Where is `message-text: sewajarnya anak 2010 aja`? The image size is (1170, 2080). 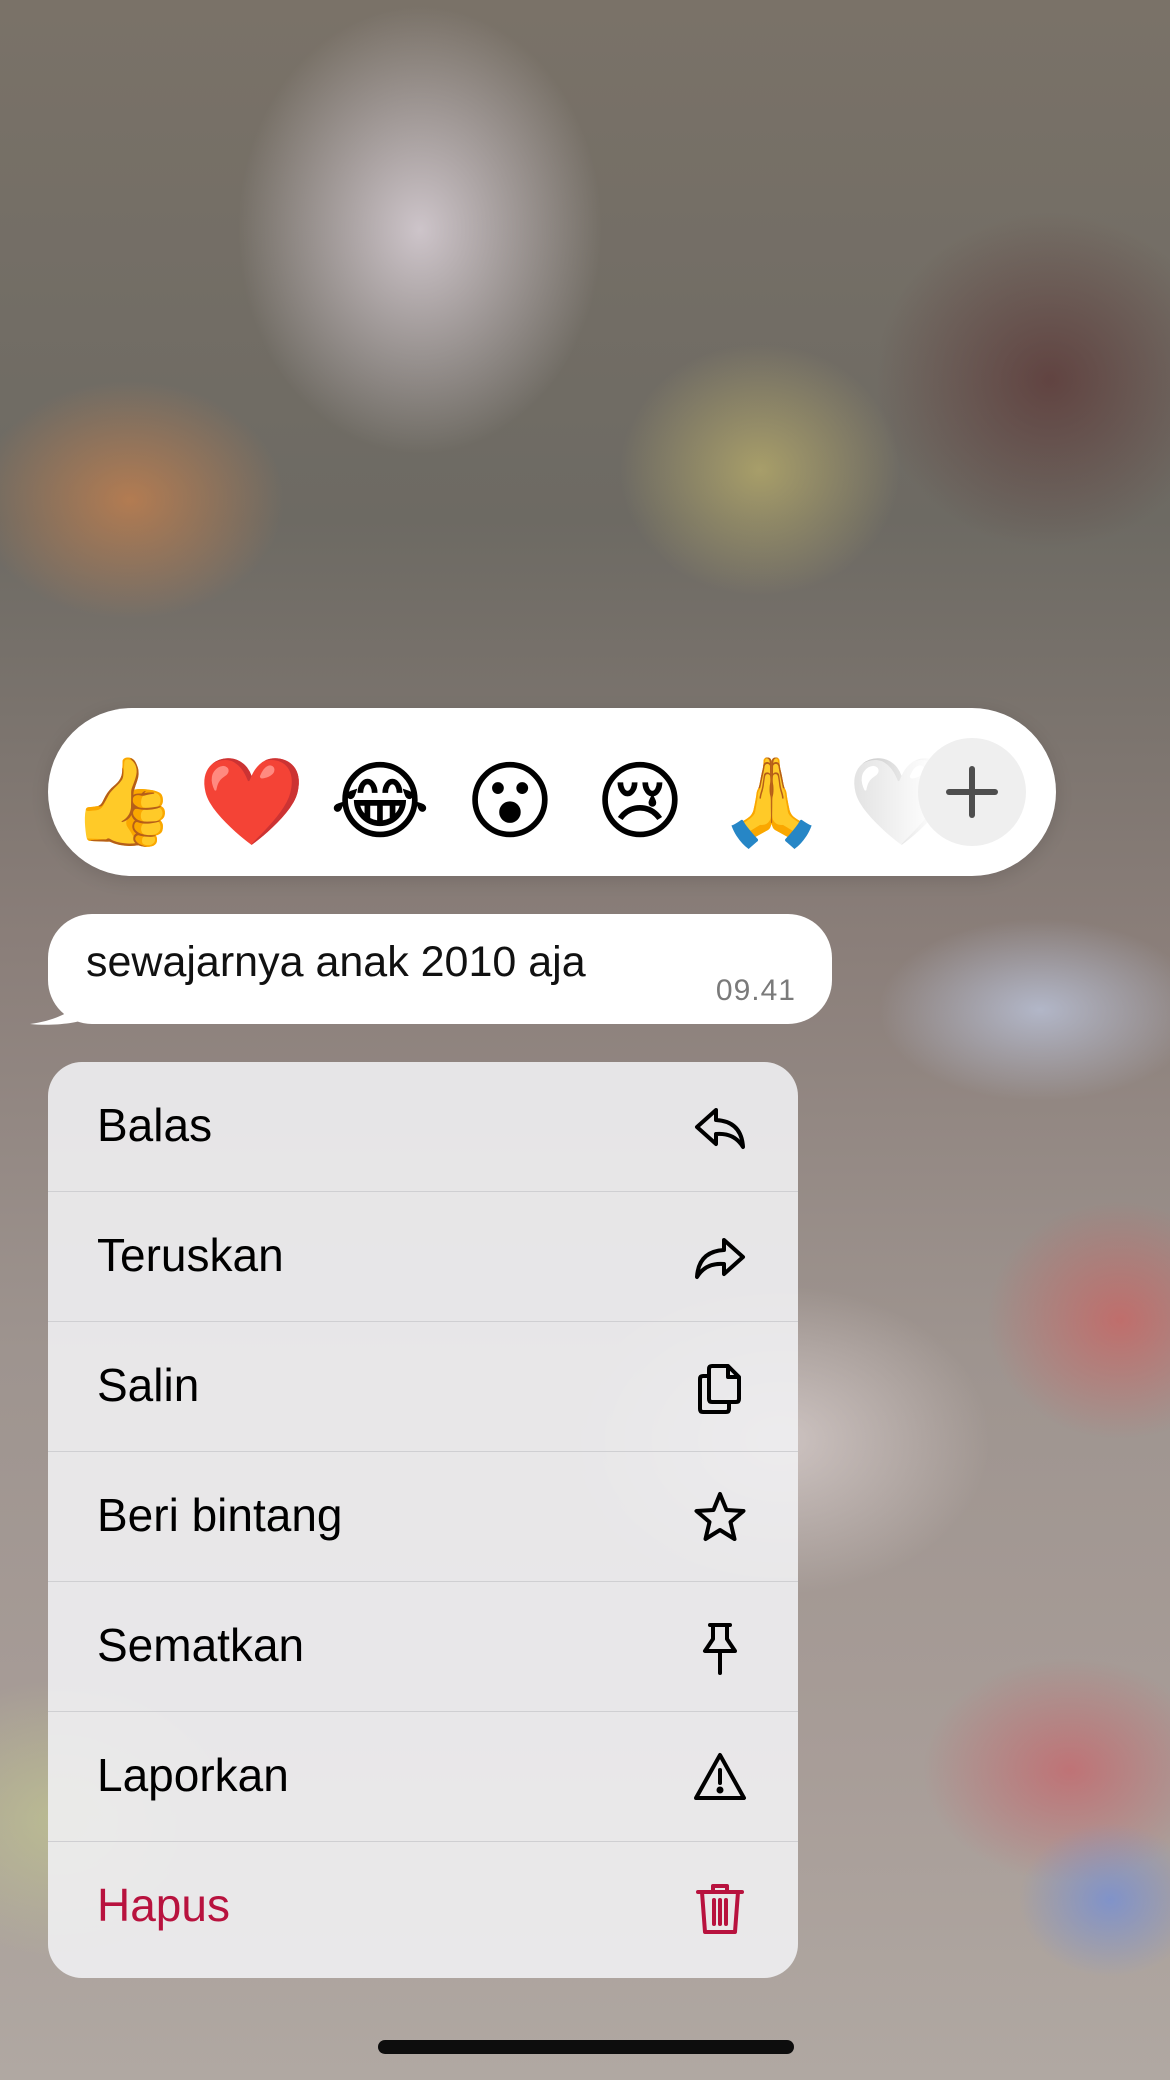
message-text: sewajarnya anak 2010 aja is located at coordinates (336, 962).